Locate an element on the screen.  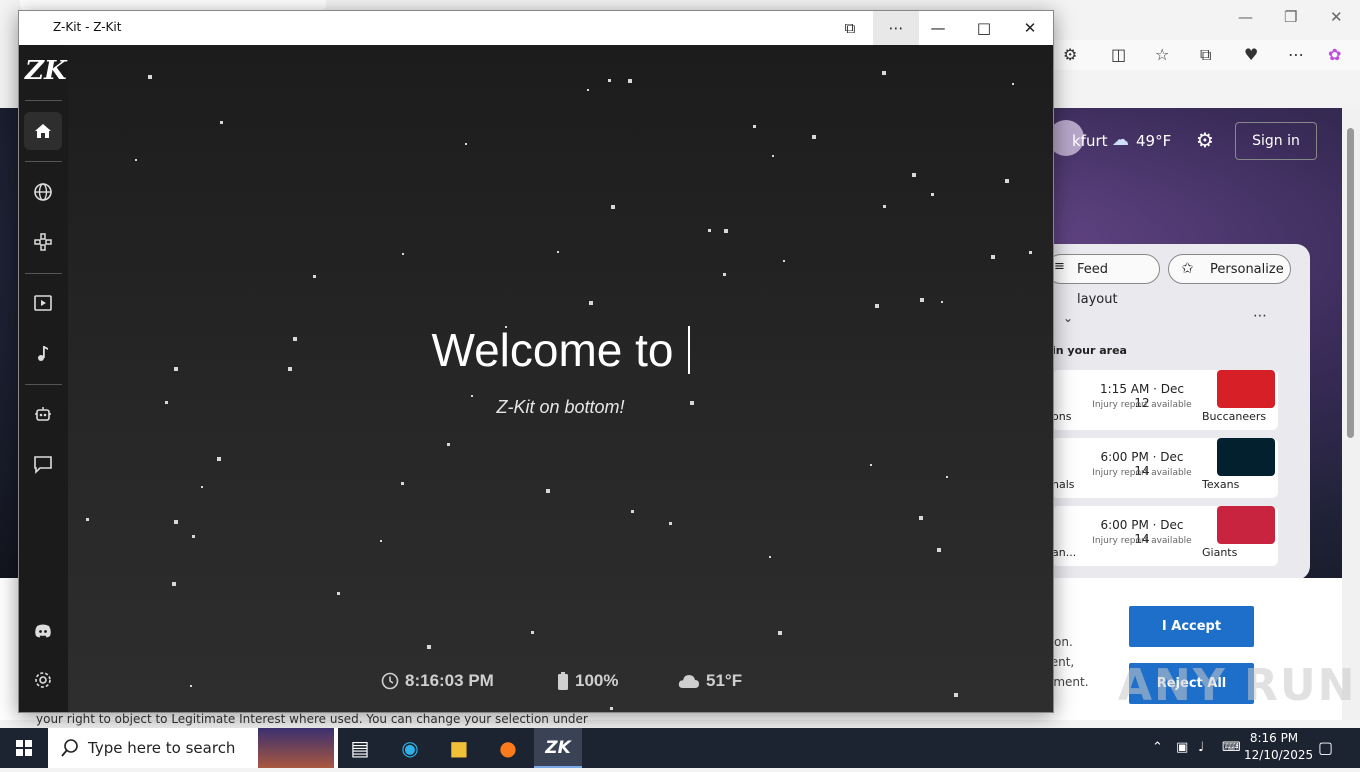
close-button: ✕ is located at coordinates (1030, 28).